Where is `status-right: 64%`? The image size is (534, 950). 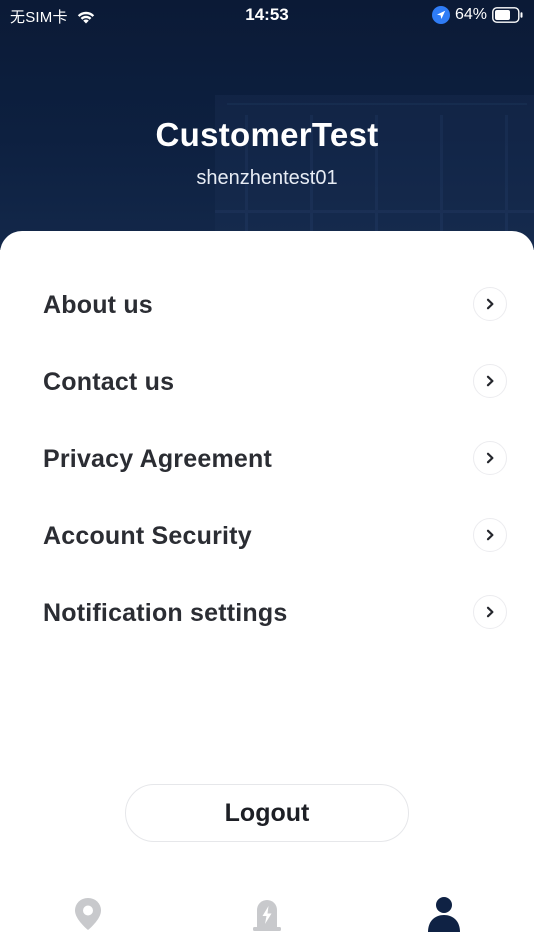 status-right: 64% is located at coordinates (477, 15).